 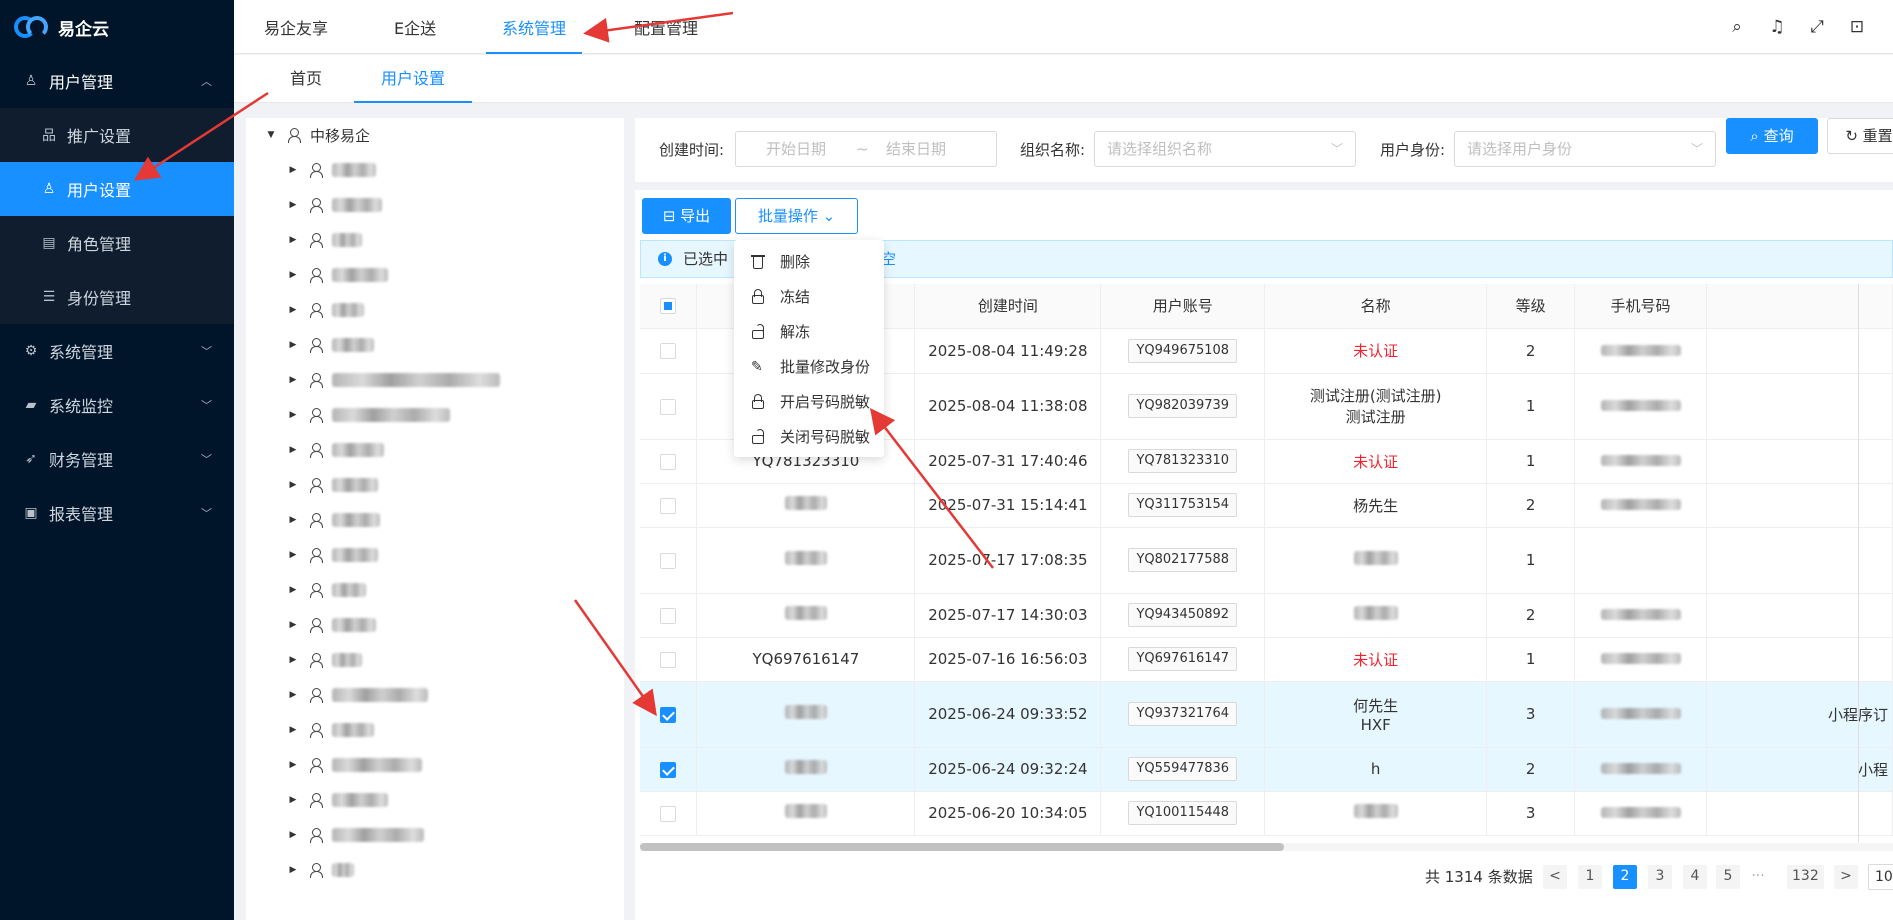 I want to click on caret-down-icon: ▼, so click(x=271, y=135).